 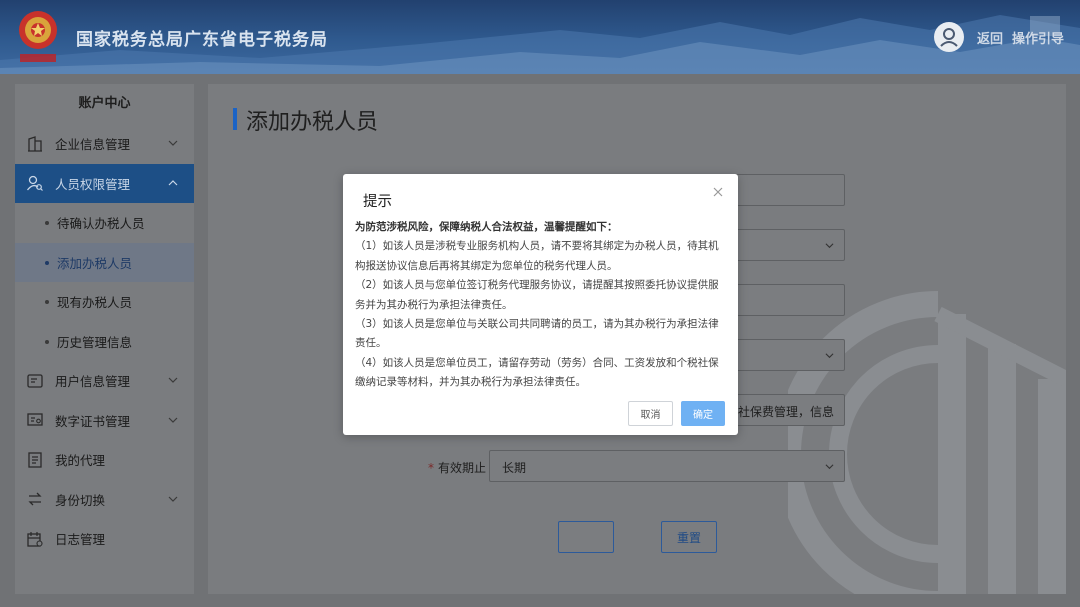 I want to click on dialog-title: 提示, so click(x=377, y=202).